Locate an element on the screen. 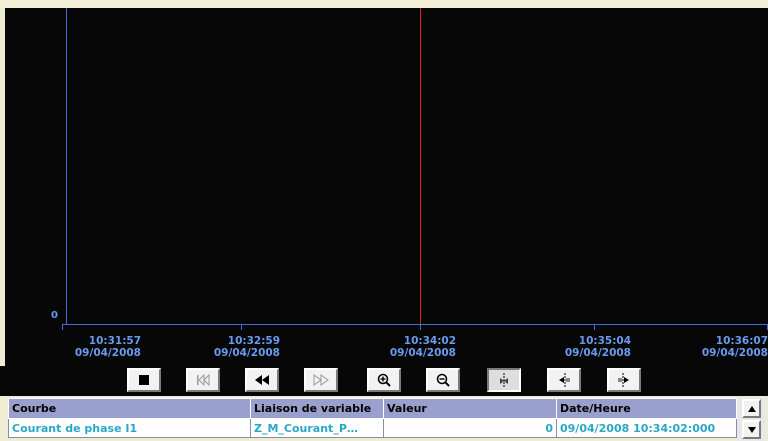 The width and height of the screenshot is (768, 441). x-axis-label: 10:31:57 09/04/2008 is located at coordinates (101, 347).